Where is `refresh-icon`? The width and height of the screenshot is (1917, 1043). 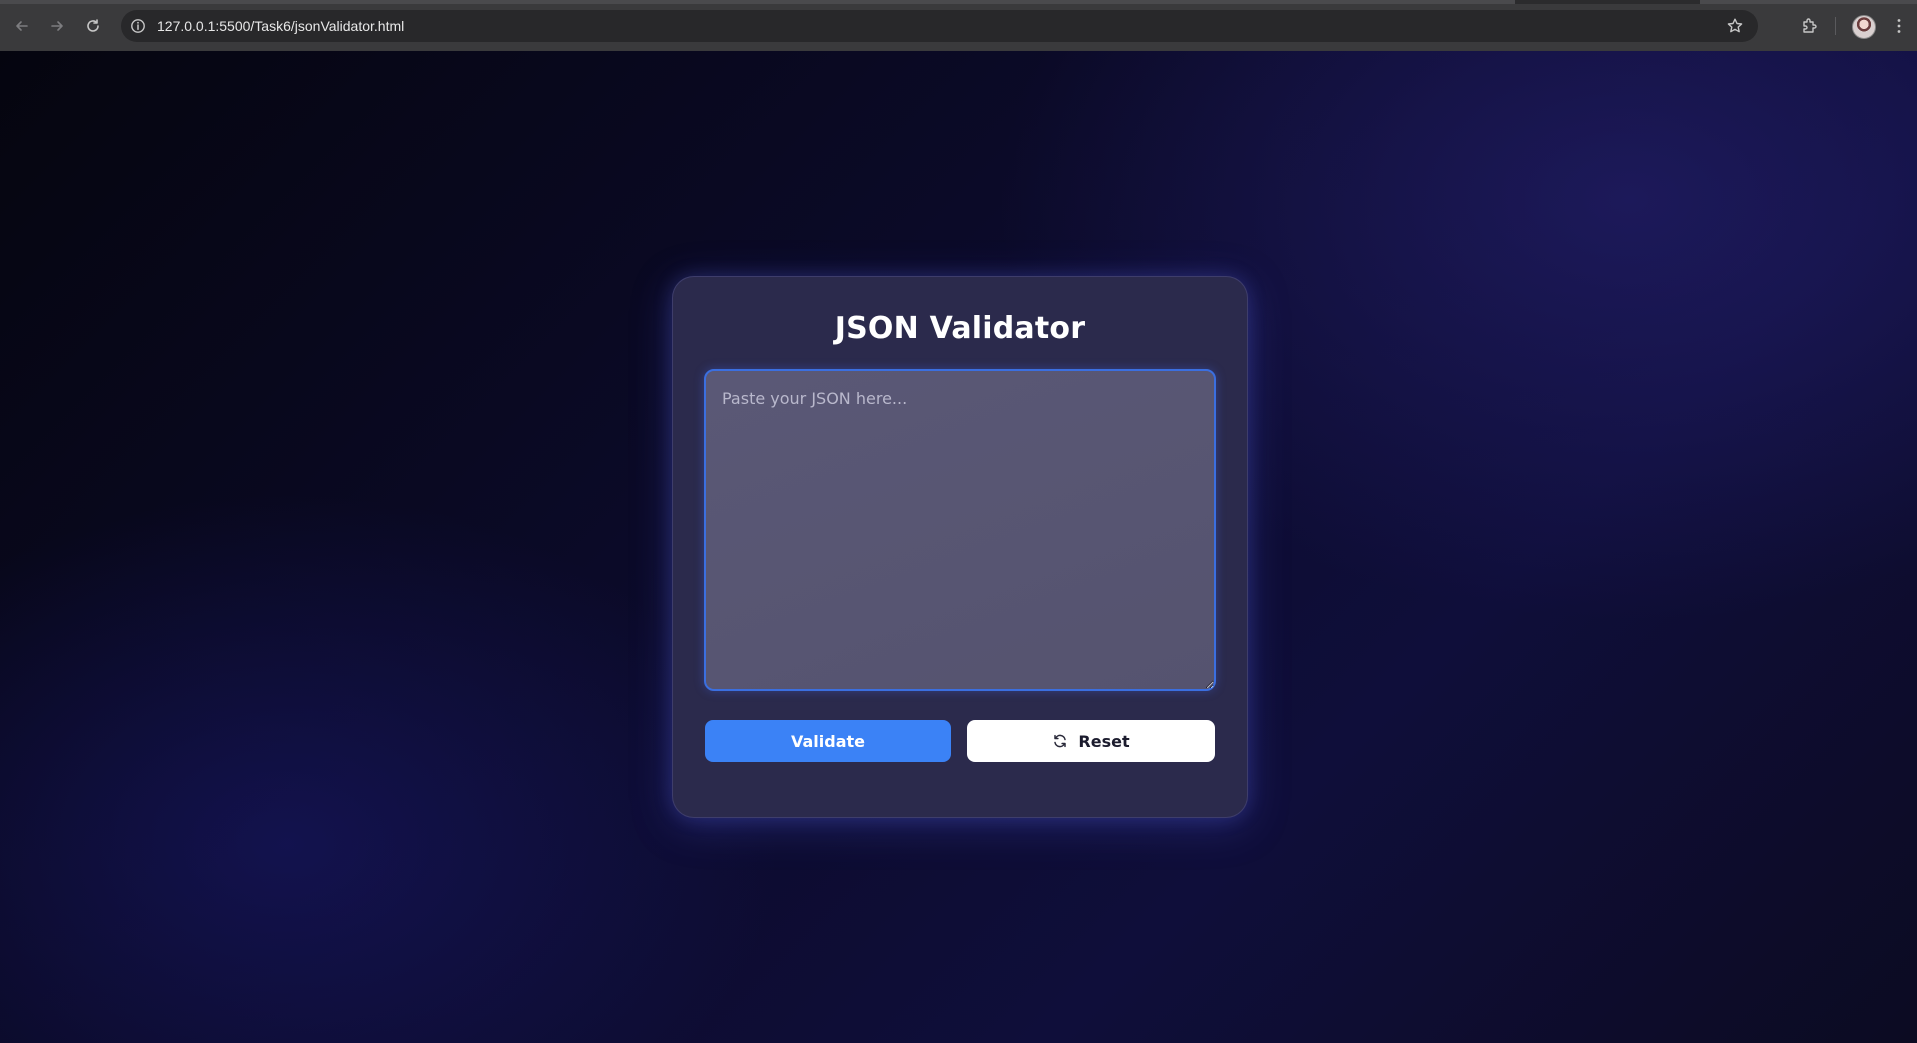 refresh-icon is located at coordinates (1060, 741).